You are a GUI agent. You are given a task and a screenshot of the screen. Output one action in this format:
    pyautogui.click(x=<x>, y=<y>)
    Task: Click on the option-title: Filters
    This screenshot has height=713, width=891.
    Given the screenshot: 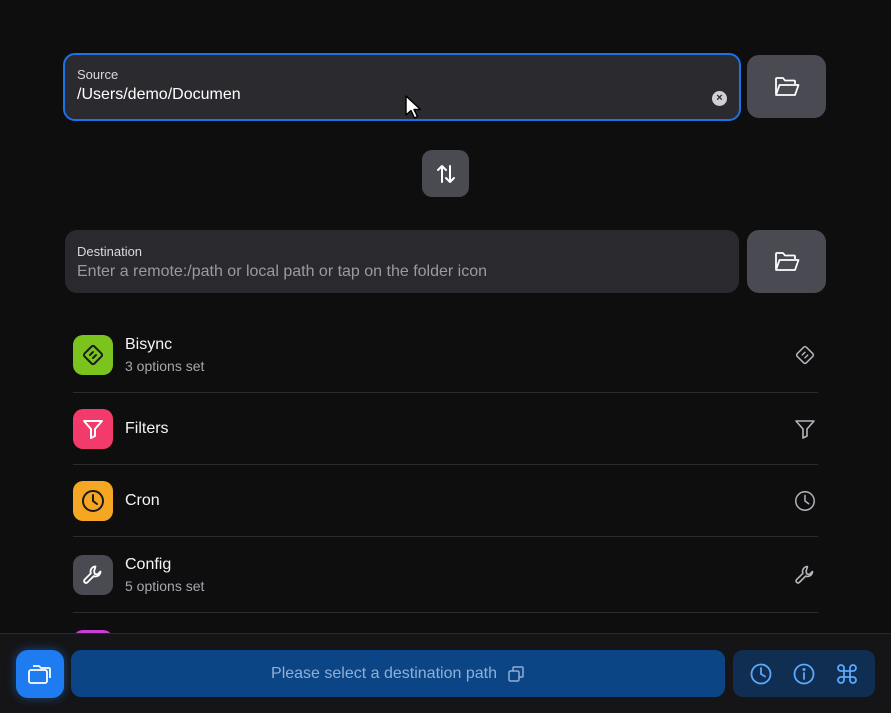 What is the action you would take?
    pyautogui.click(x=147, y=428)
    